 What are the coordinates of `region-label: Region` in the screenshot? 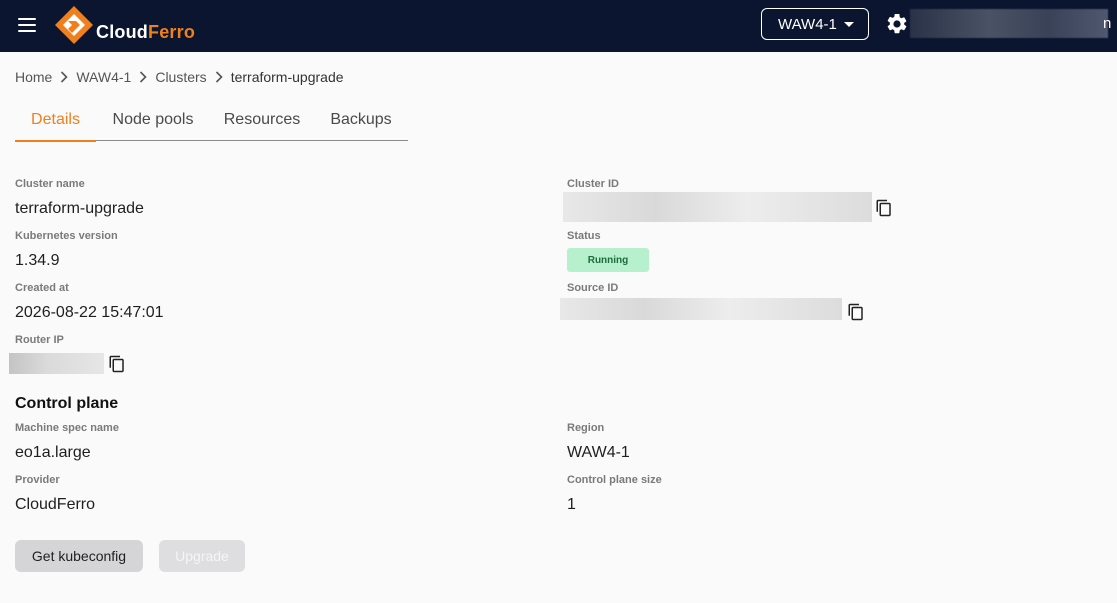 It's located at (586, 428).